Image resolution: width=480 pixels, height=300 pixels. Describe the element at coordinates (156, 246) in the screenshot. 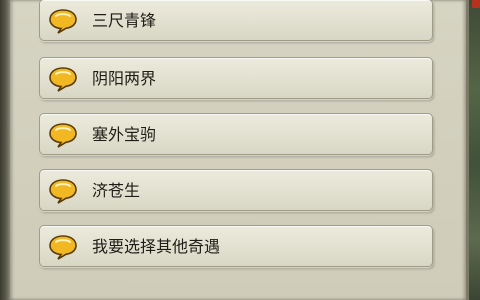

I see `dialog-option-label: 我要选择其他奇遇` at that location.